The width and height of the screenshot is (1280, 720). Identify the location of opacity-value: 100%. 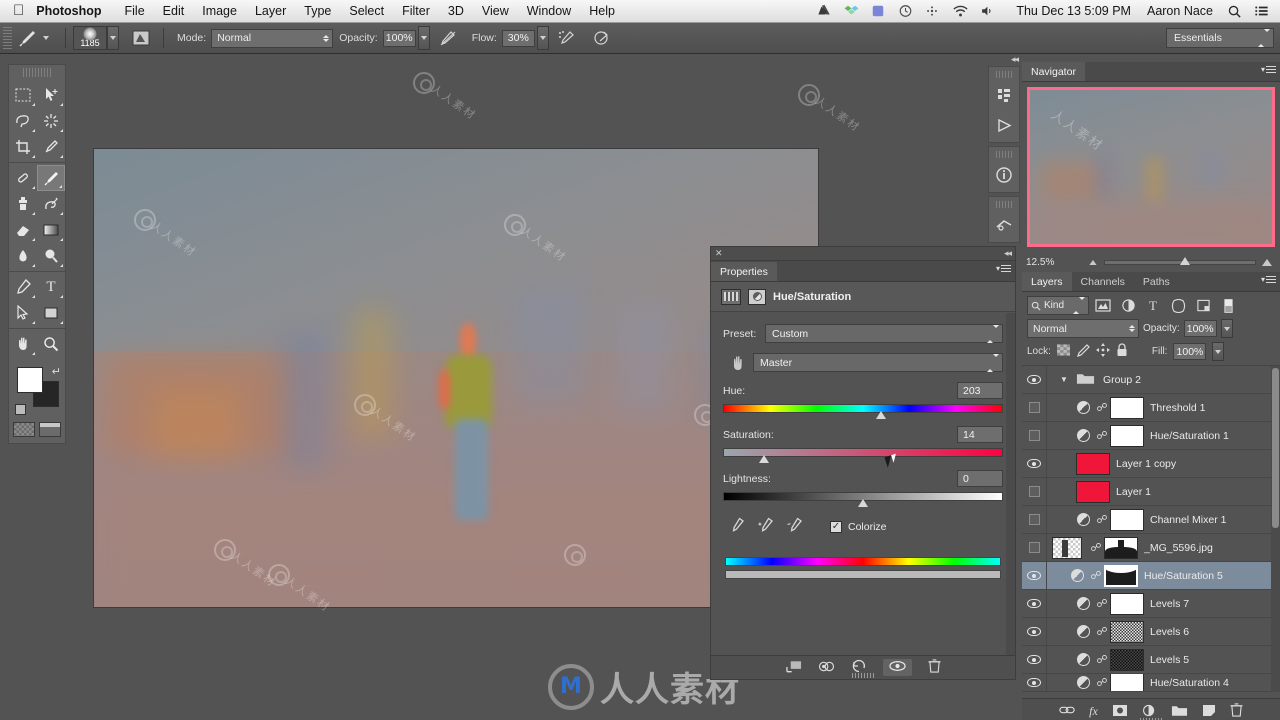
(399, 38).